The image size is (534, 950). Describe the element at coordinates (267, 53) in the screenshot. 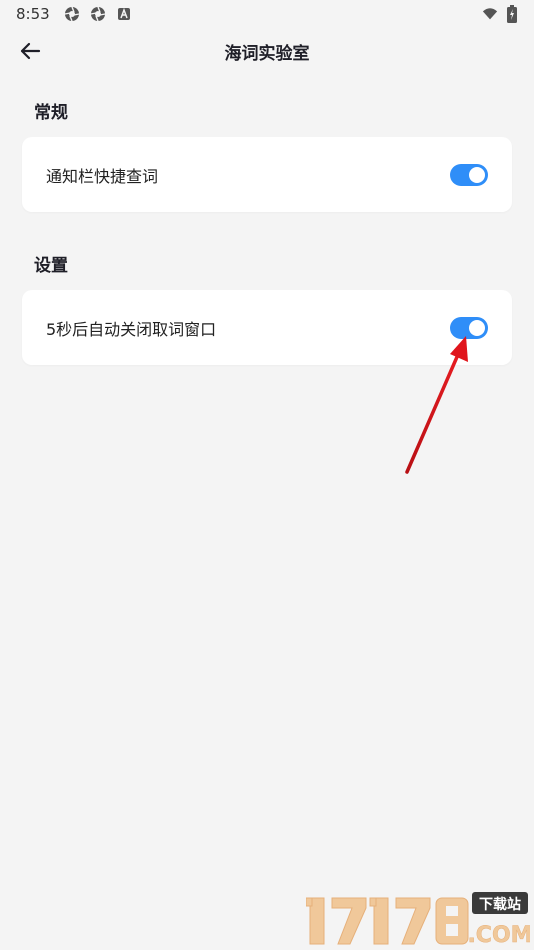

I see `page-title: 海词实验室` at that location.